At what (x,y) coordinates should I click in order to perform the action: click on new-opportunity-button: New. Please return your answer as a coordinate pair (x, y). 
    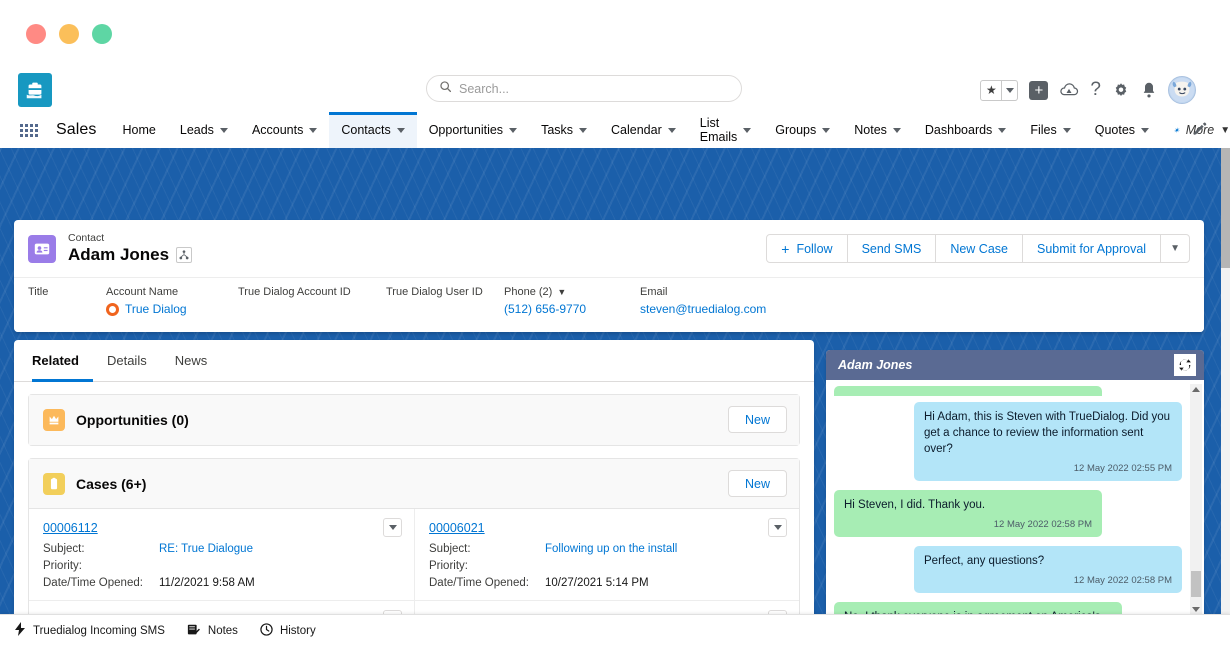
    Looking at the image, I should click on (757, 419).